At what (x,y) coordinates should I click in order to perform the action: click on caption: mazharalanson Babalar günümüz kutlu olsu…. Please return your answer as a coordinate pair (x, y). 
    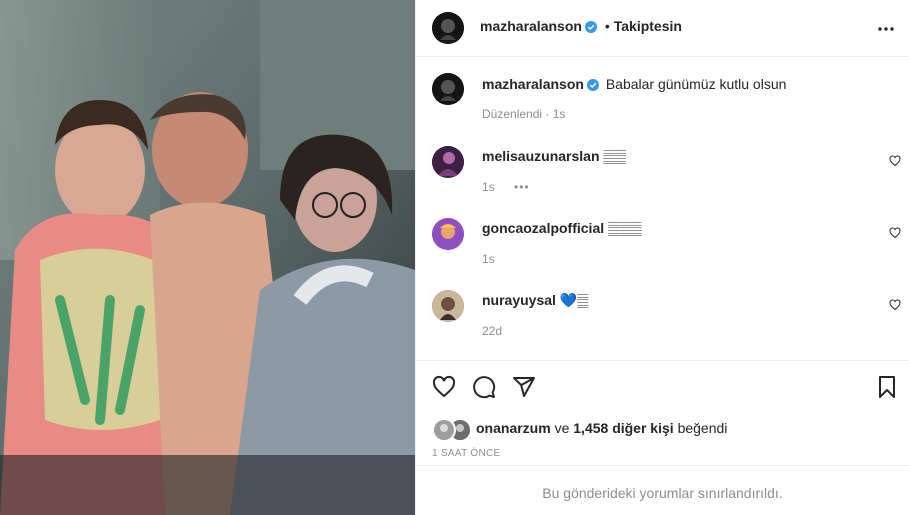
    Looking at the image, I should click on (662, 100).